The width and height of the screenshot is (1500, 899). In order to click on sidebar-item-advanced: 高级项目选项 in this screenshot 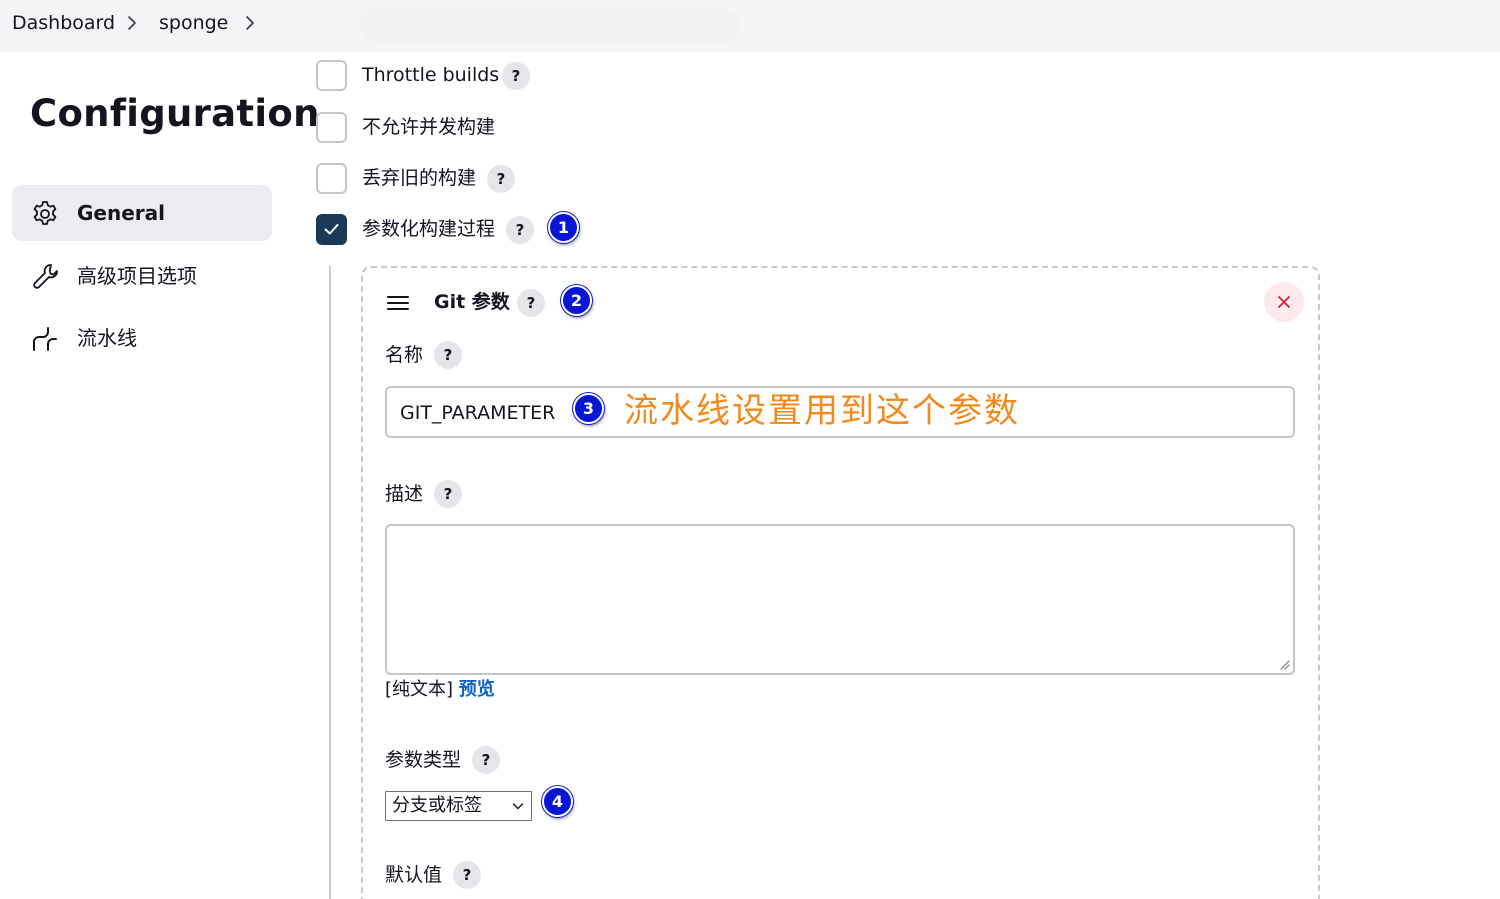, I will do `click(142, 276)`.